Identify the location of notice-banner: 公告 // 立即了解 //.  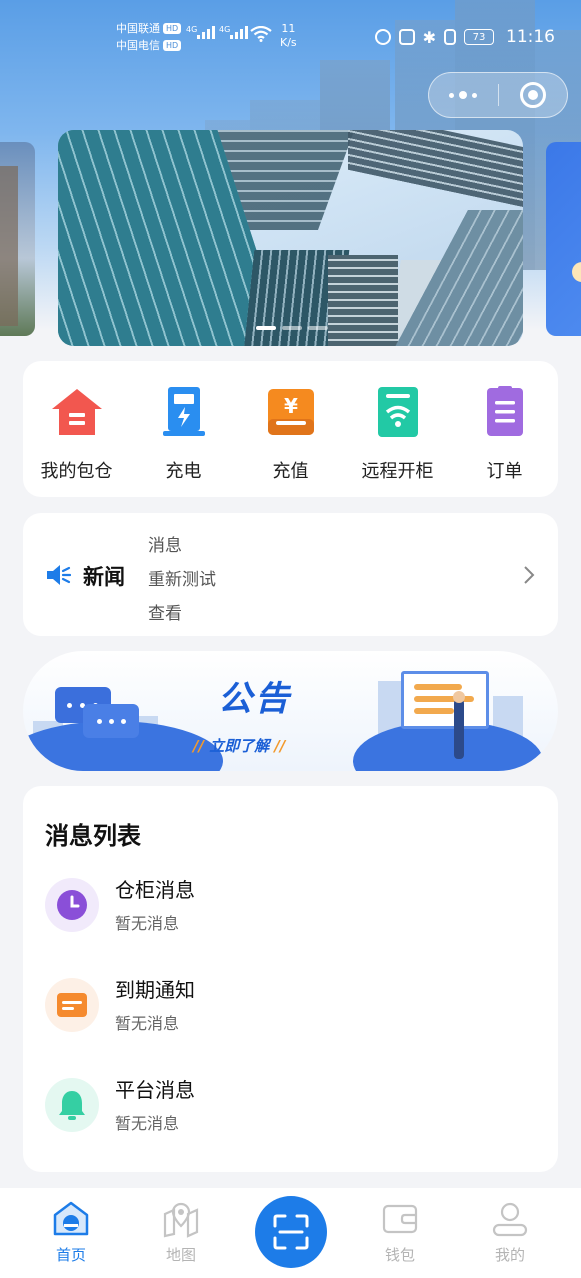
(290, 711).